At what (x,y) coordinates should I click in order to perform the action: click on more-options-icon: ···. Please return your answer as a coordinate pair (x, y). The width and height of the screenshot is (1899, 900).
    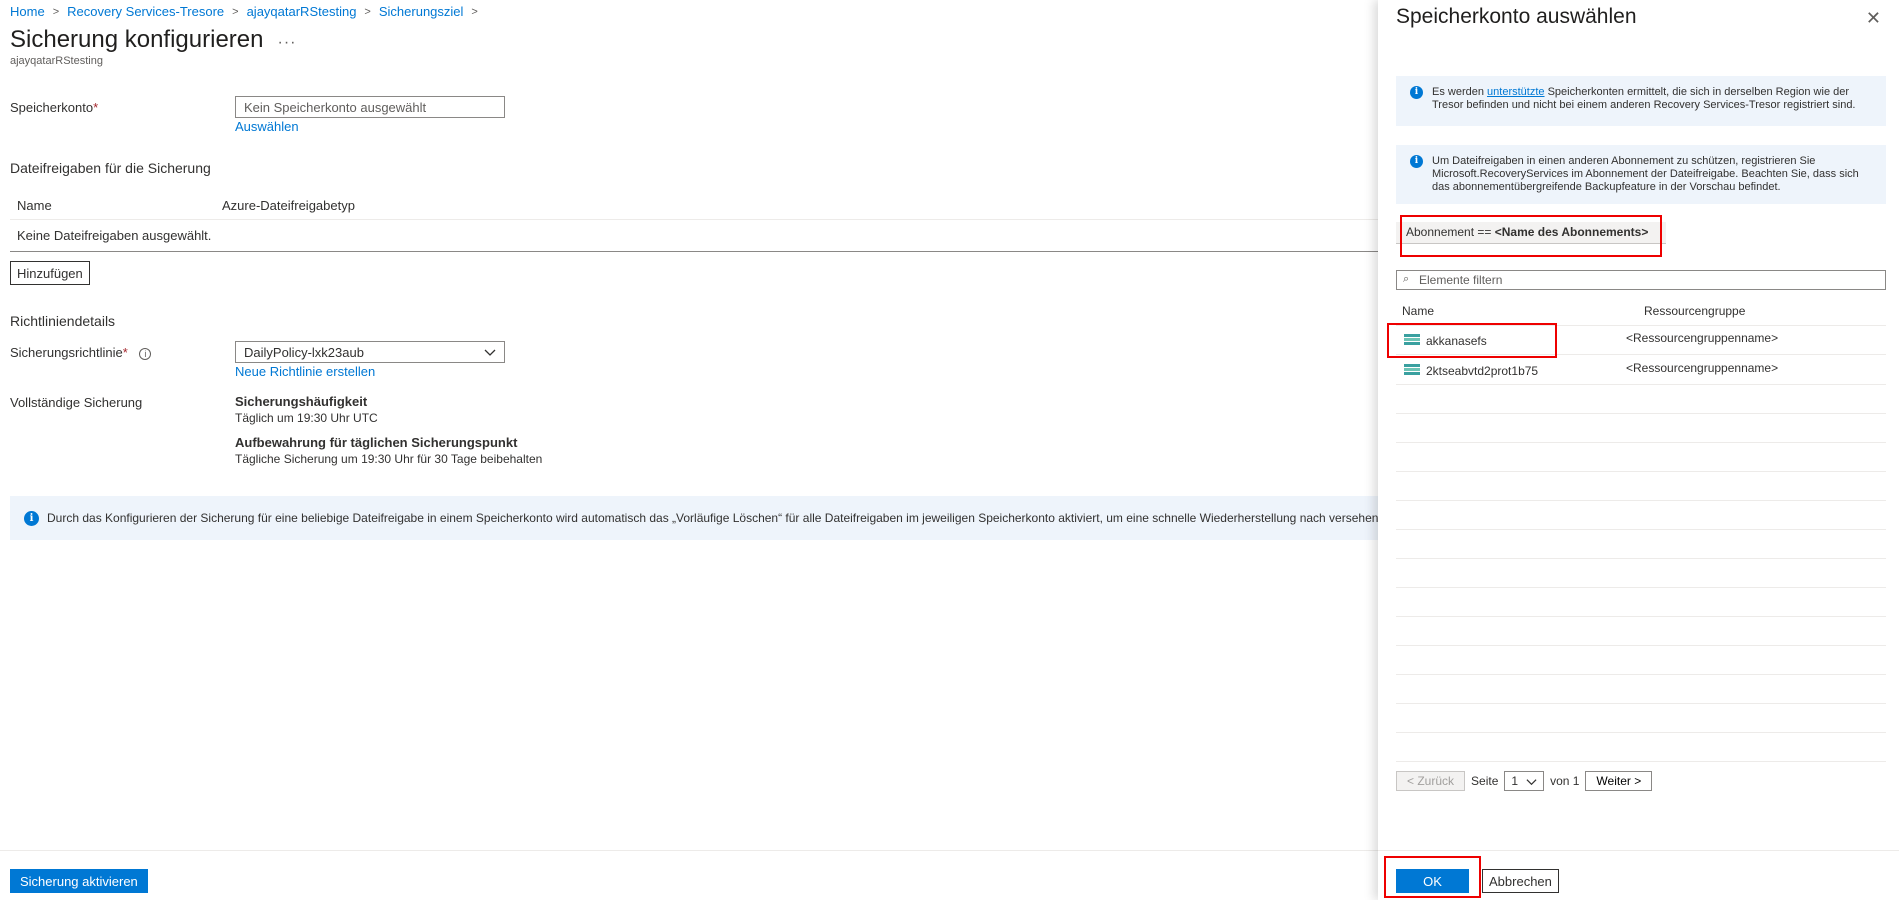
    Looking at the image, I should click on (287, 43).